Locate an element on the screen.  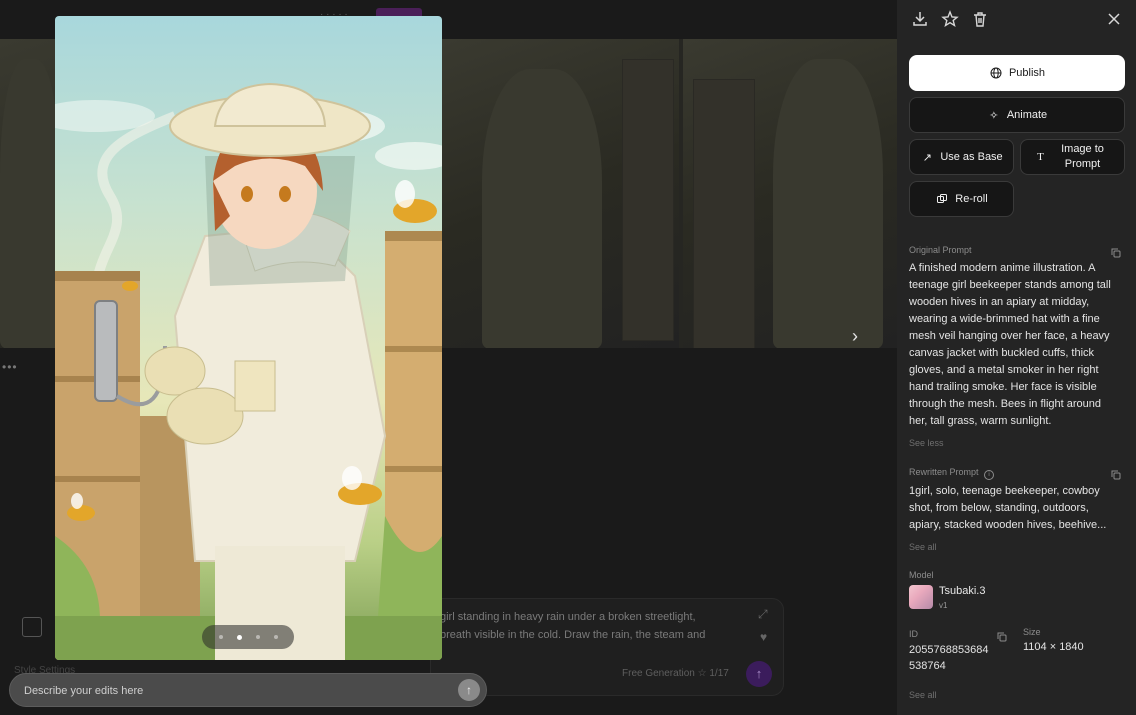
globe-icon is located at coordinates (996, 73).